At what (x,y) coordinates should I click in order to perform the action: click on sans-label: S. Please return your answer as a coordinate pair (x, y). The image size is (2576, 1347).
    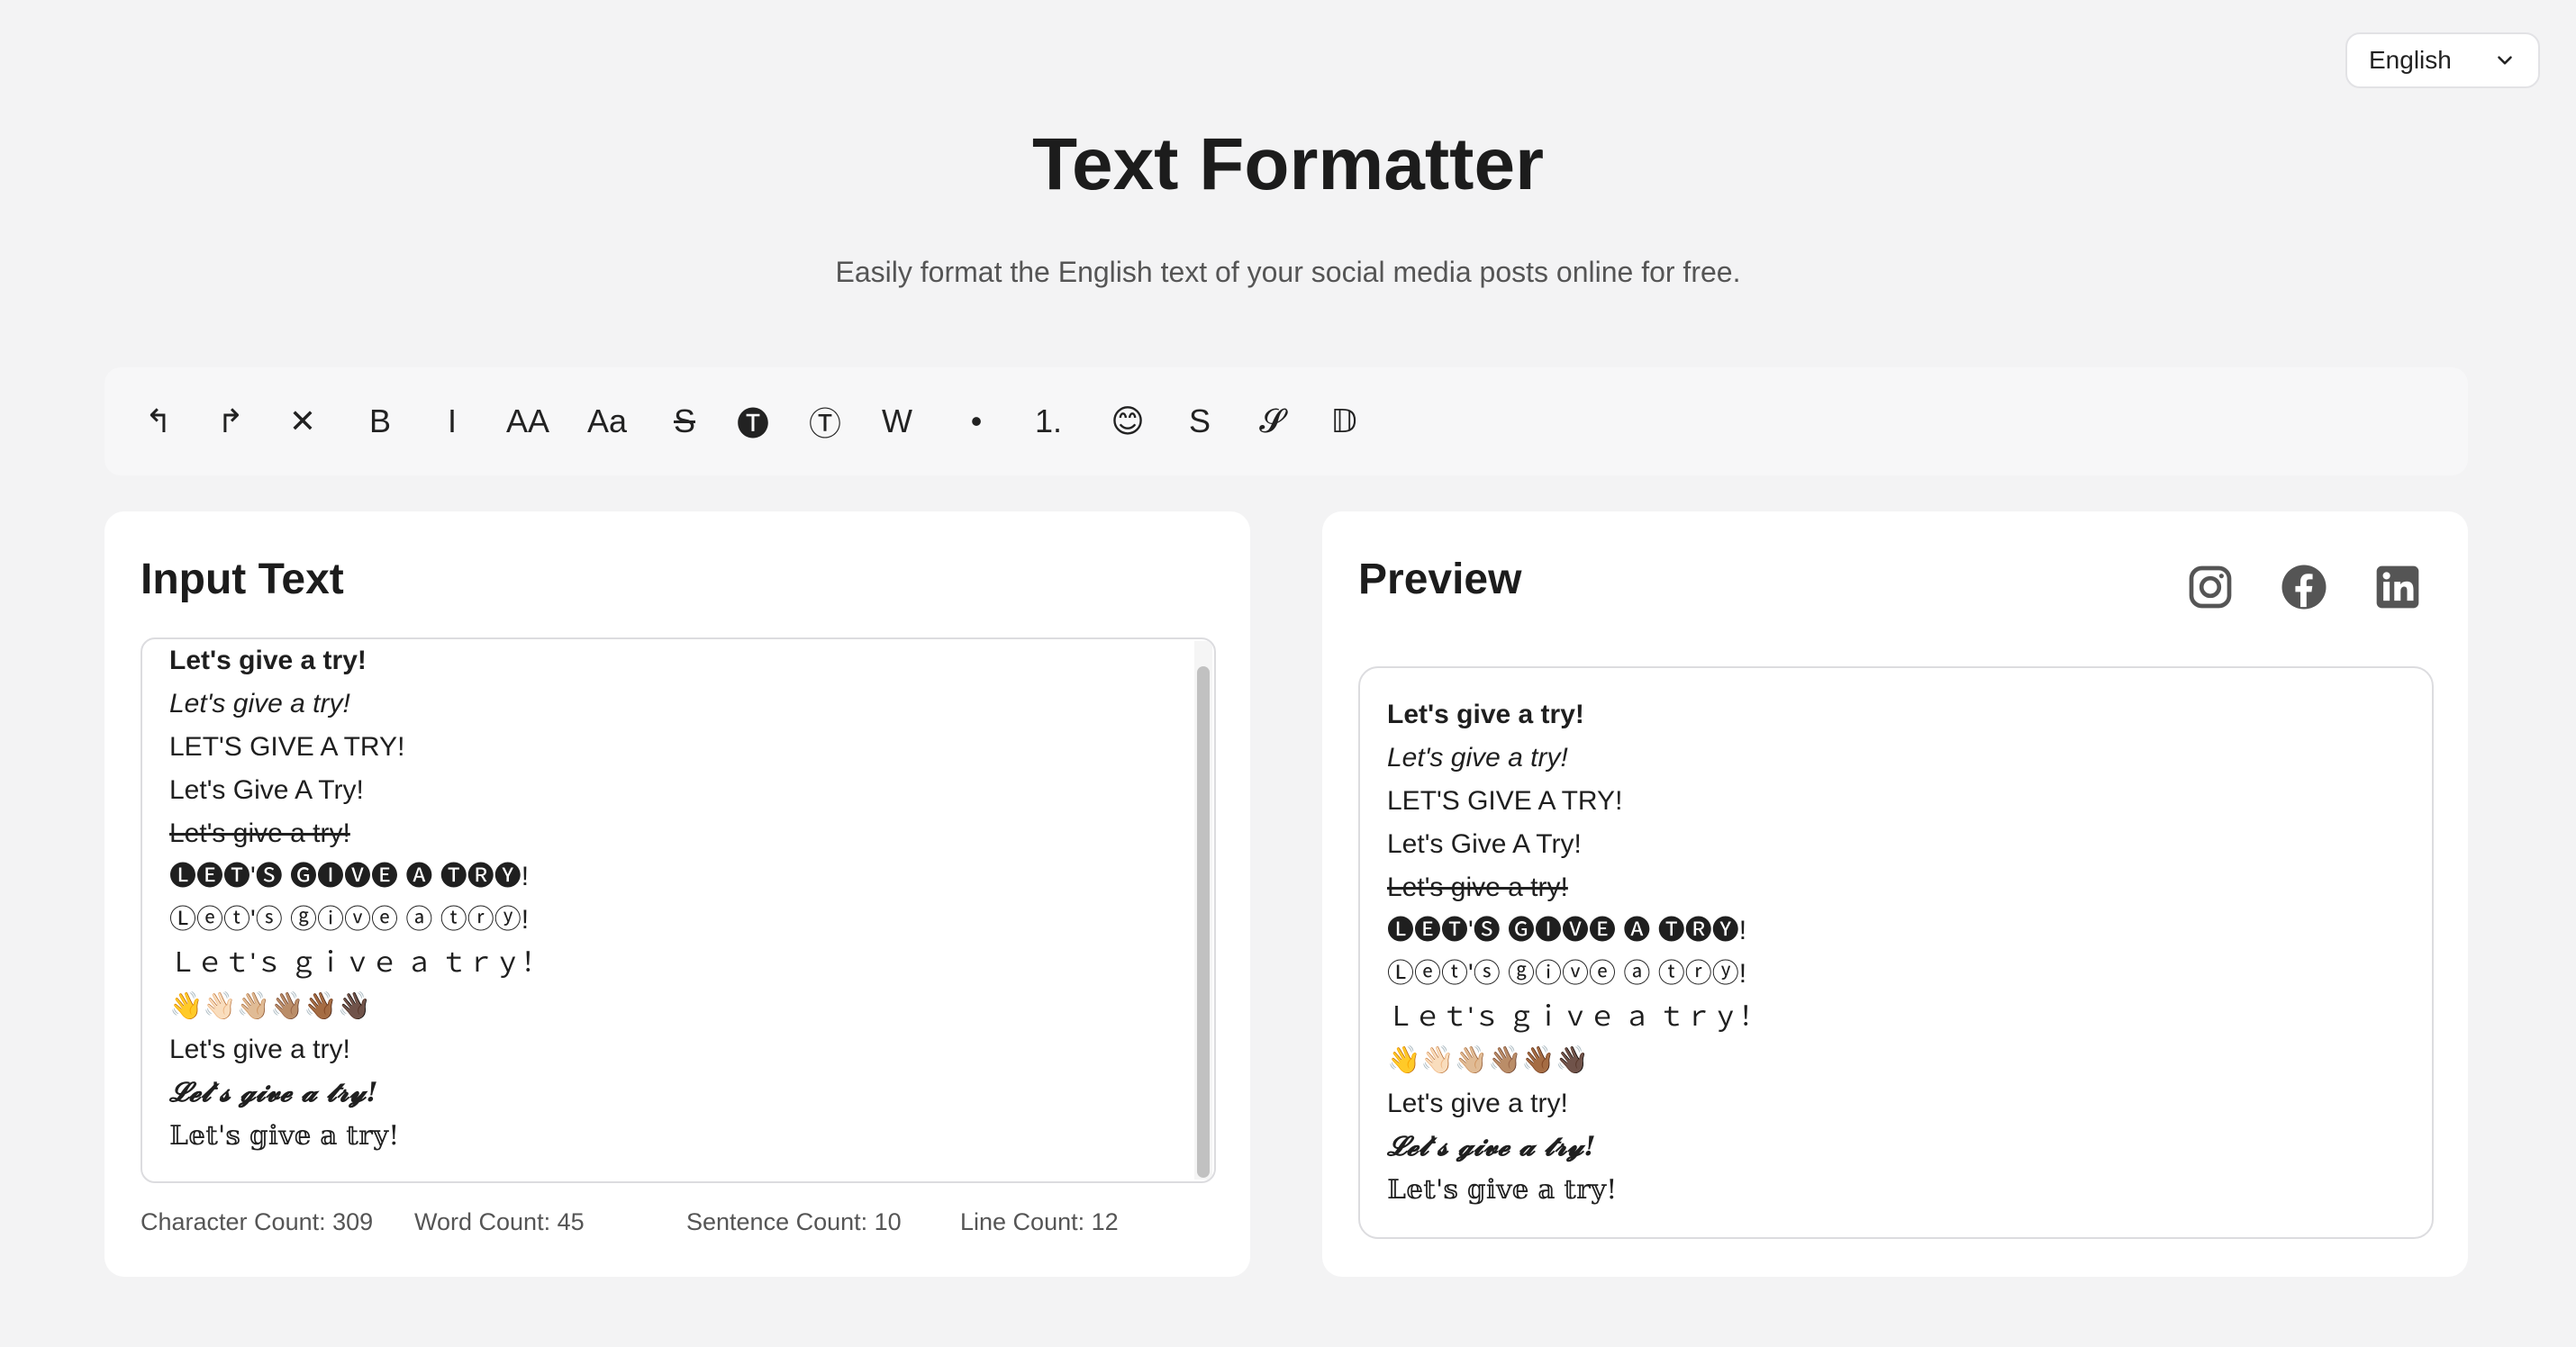
    Looking at the image, I should click on (1199, 421).